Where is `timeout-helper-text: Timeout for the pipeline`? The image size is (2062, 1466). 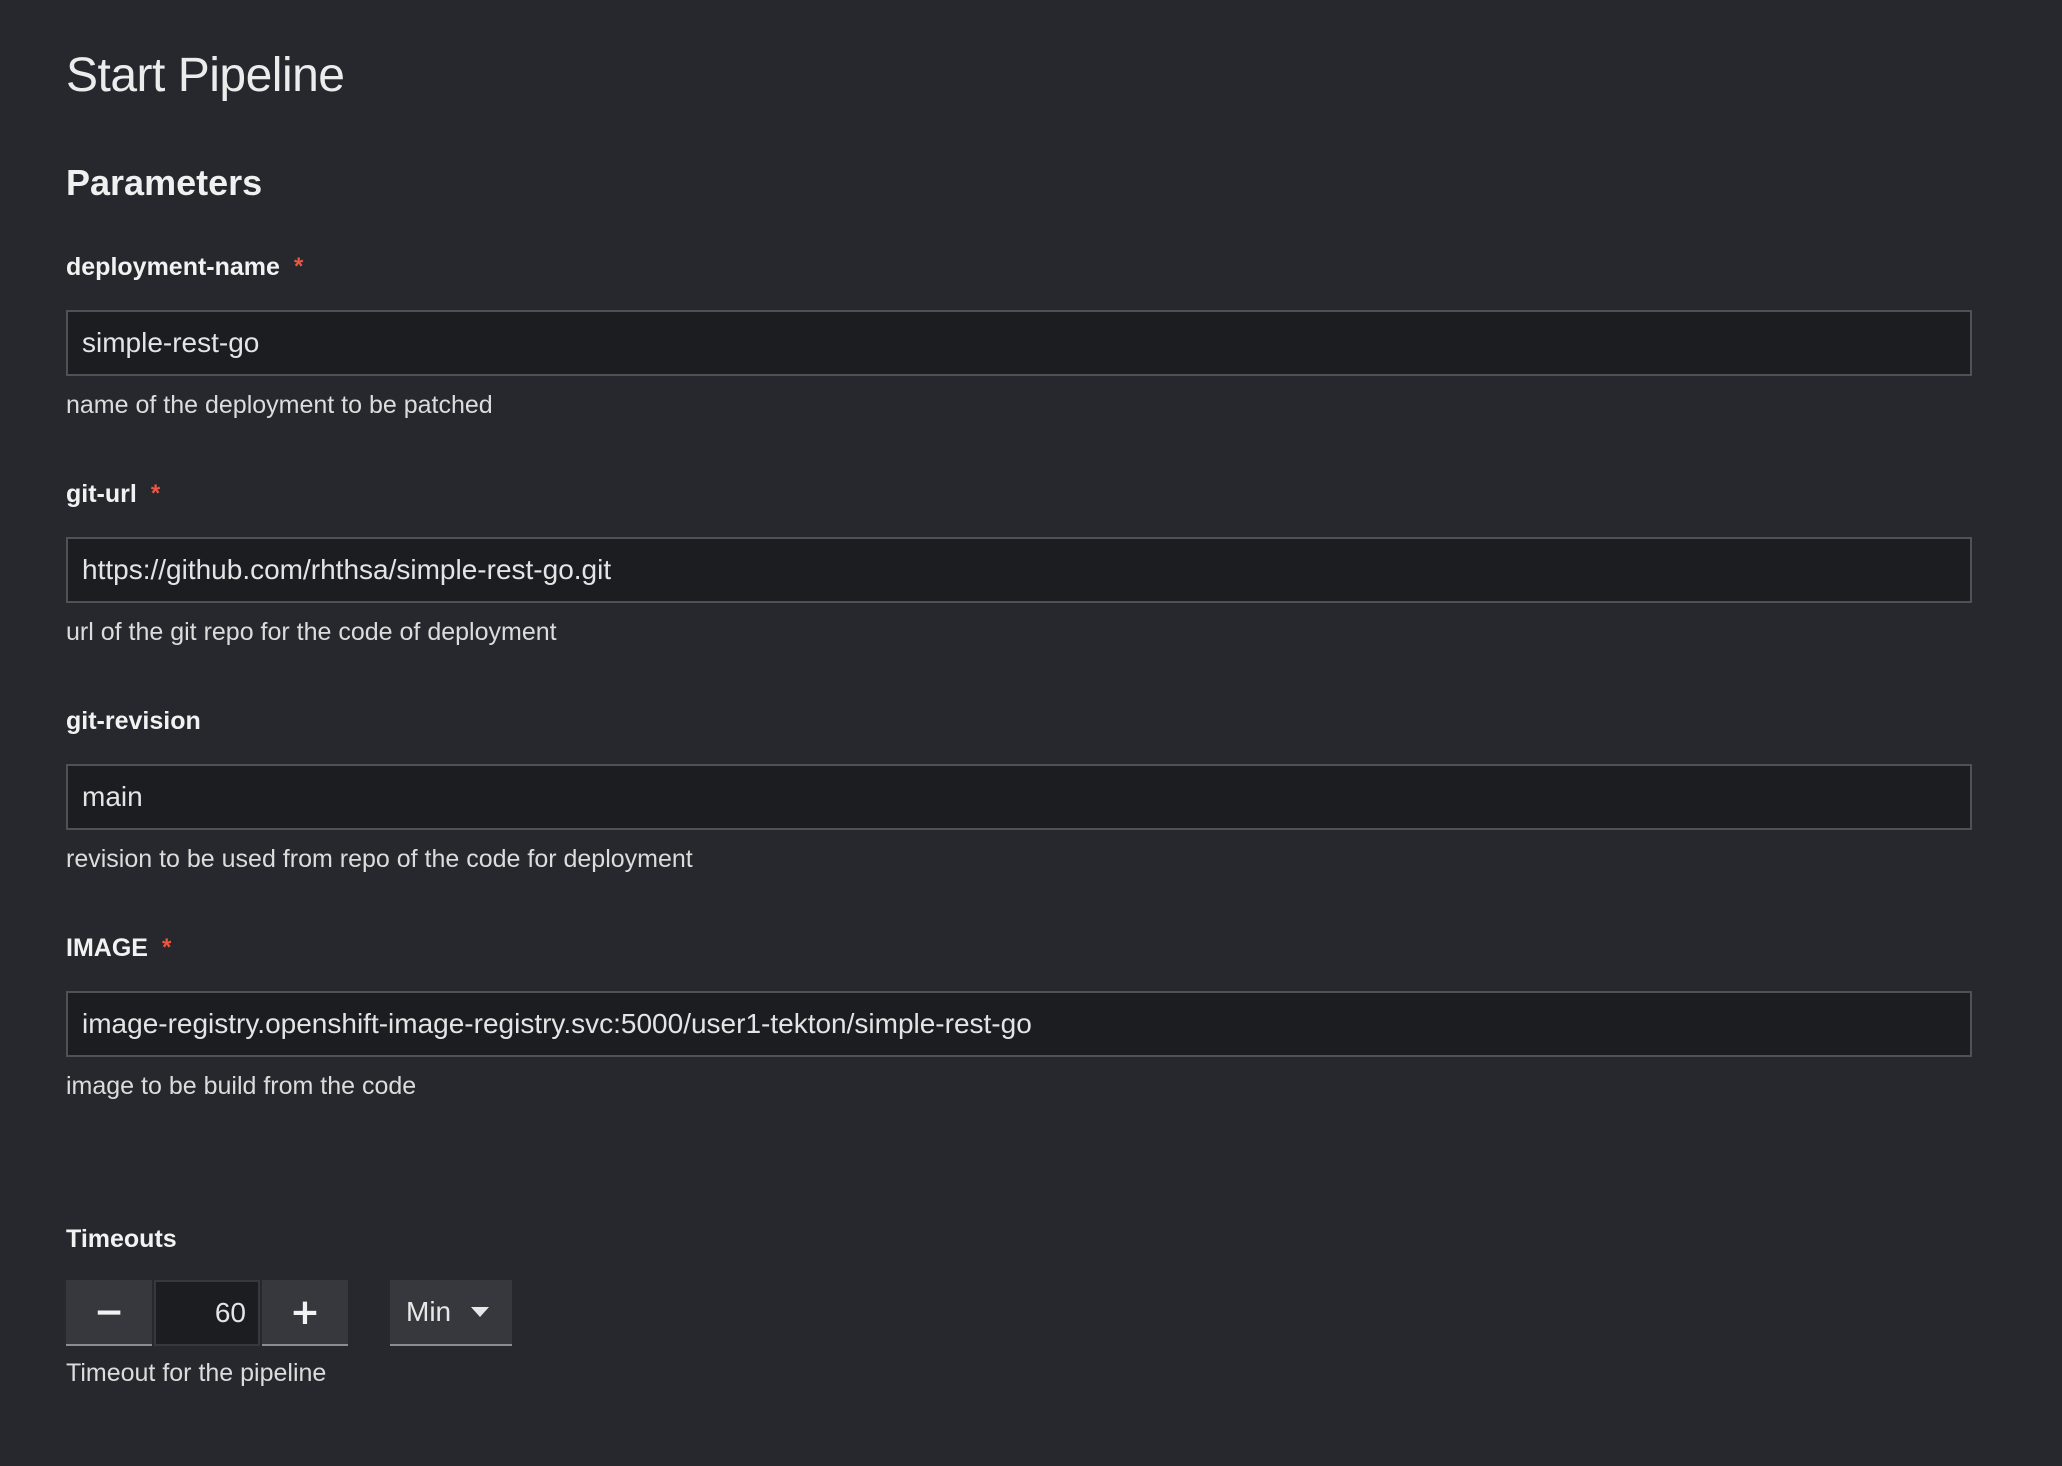 timeout-helper-text: Timeout for the pipeline is located at coordinates (196, 1373).